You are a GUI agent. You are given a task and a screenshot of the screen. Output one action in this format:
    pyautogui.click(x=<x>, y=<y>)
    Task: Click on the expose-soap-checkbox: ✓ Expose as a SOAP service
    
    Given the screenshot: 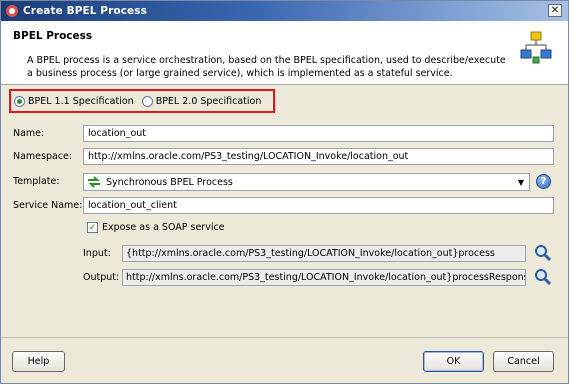 What is the action you would take?
    pyautogui.click(x=156, y=227)
    